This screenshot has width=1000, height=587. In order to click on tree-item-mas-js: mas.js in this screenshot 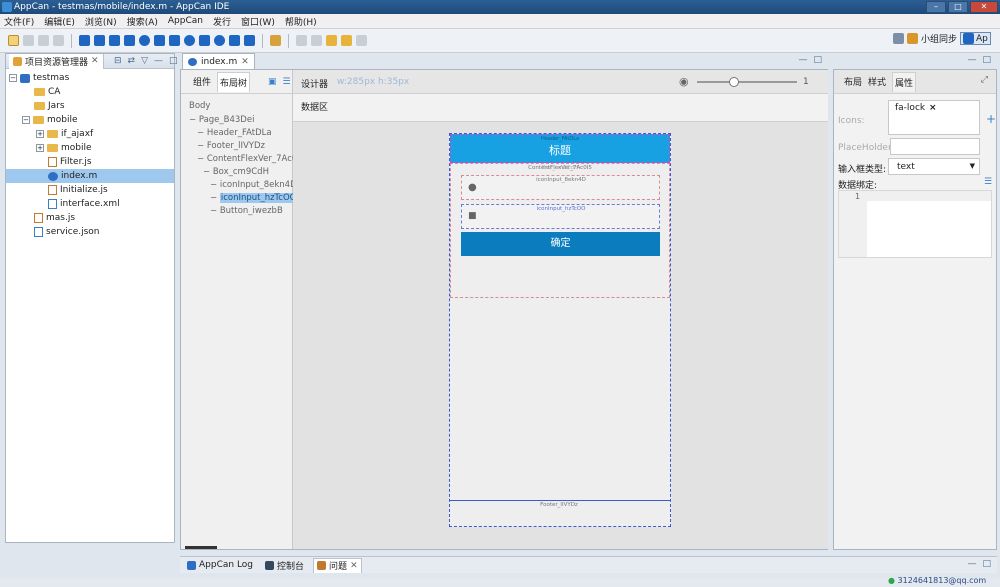, I will do `click(54, 218)`.